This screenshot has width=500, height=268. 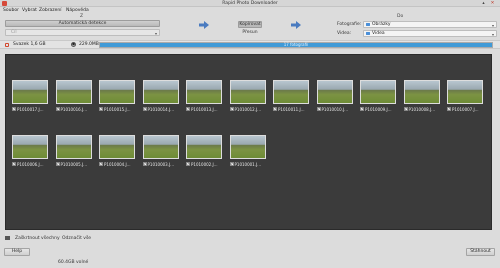 I want to click on photo-destination-combo: Obrázky ▾, so click(x=430, y=24).